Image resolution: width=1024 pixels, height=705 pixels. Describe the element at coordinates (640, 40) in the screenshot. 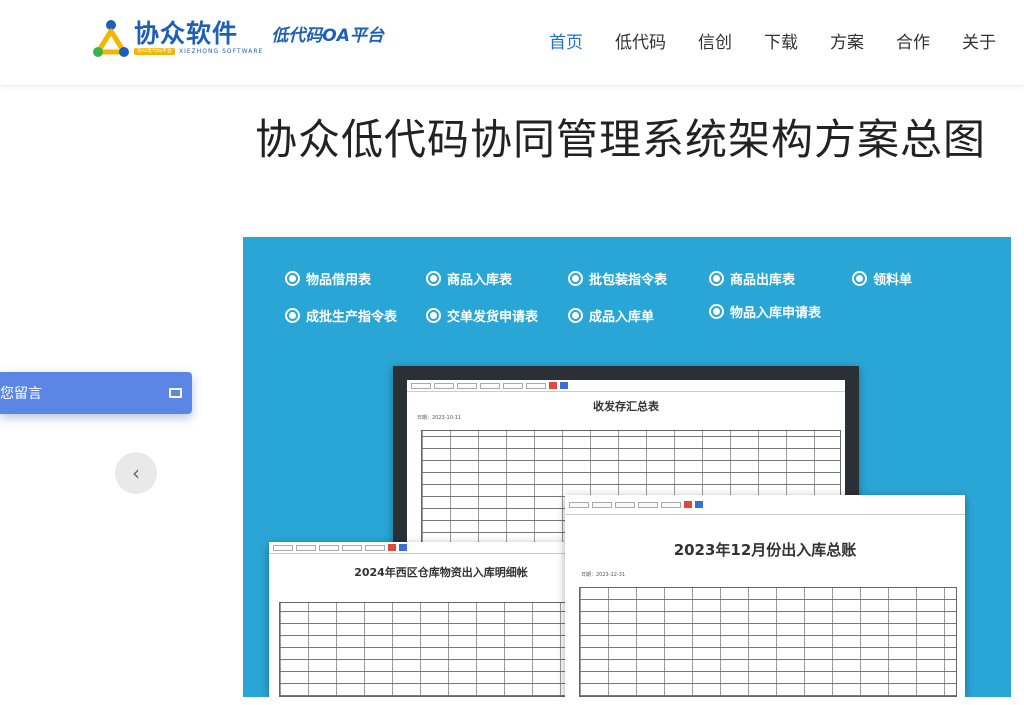

I see `nav-item-lowcode: 低代码` at that location.